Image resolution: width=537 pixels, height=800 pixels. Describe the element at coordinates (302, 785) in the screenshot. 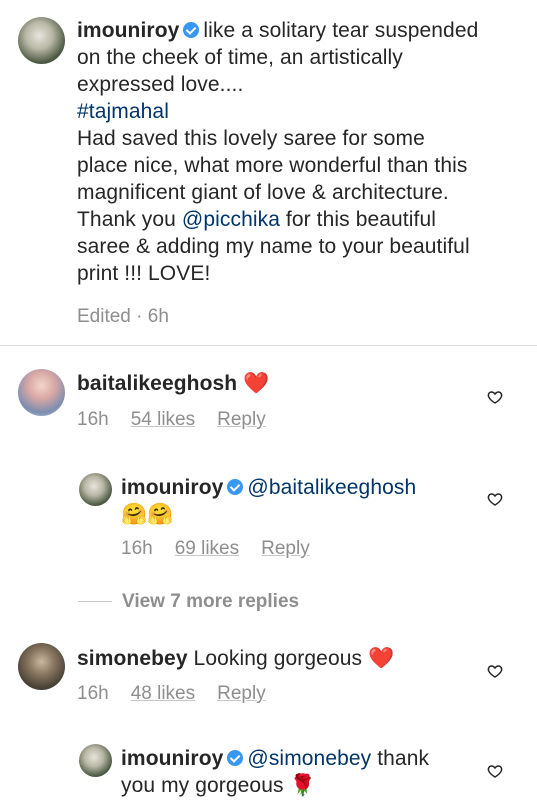

I see `rose-emoji: 🌹` at that location.